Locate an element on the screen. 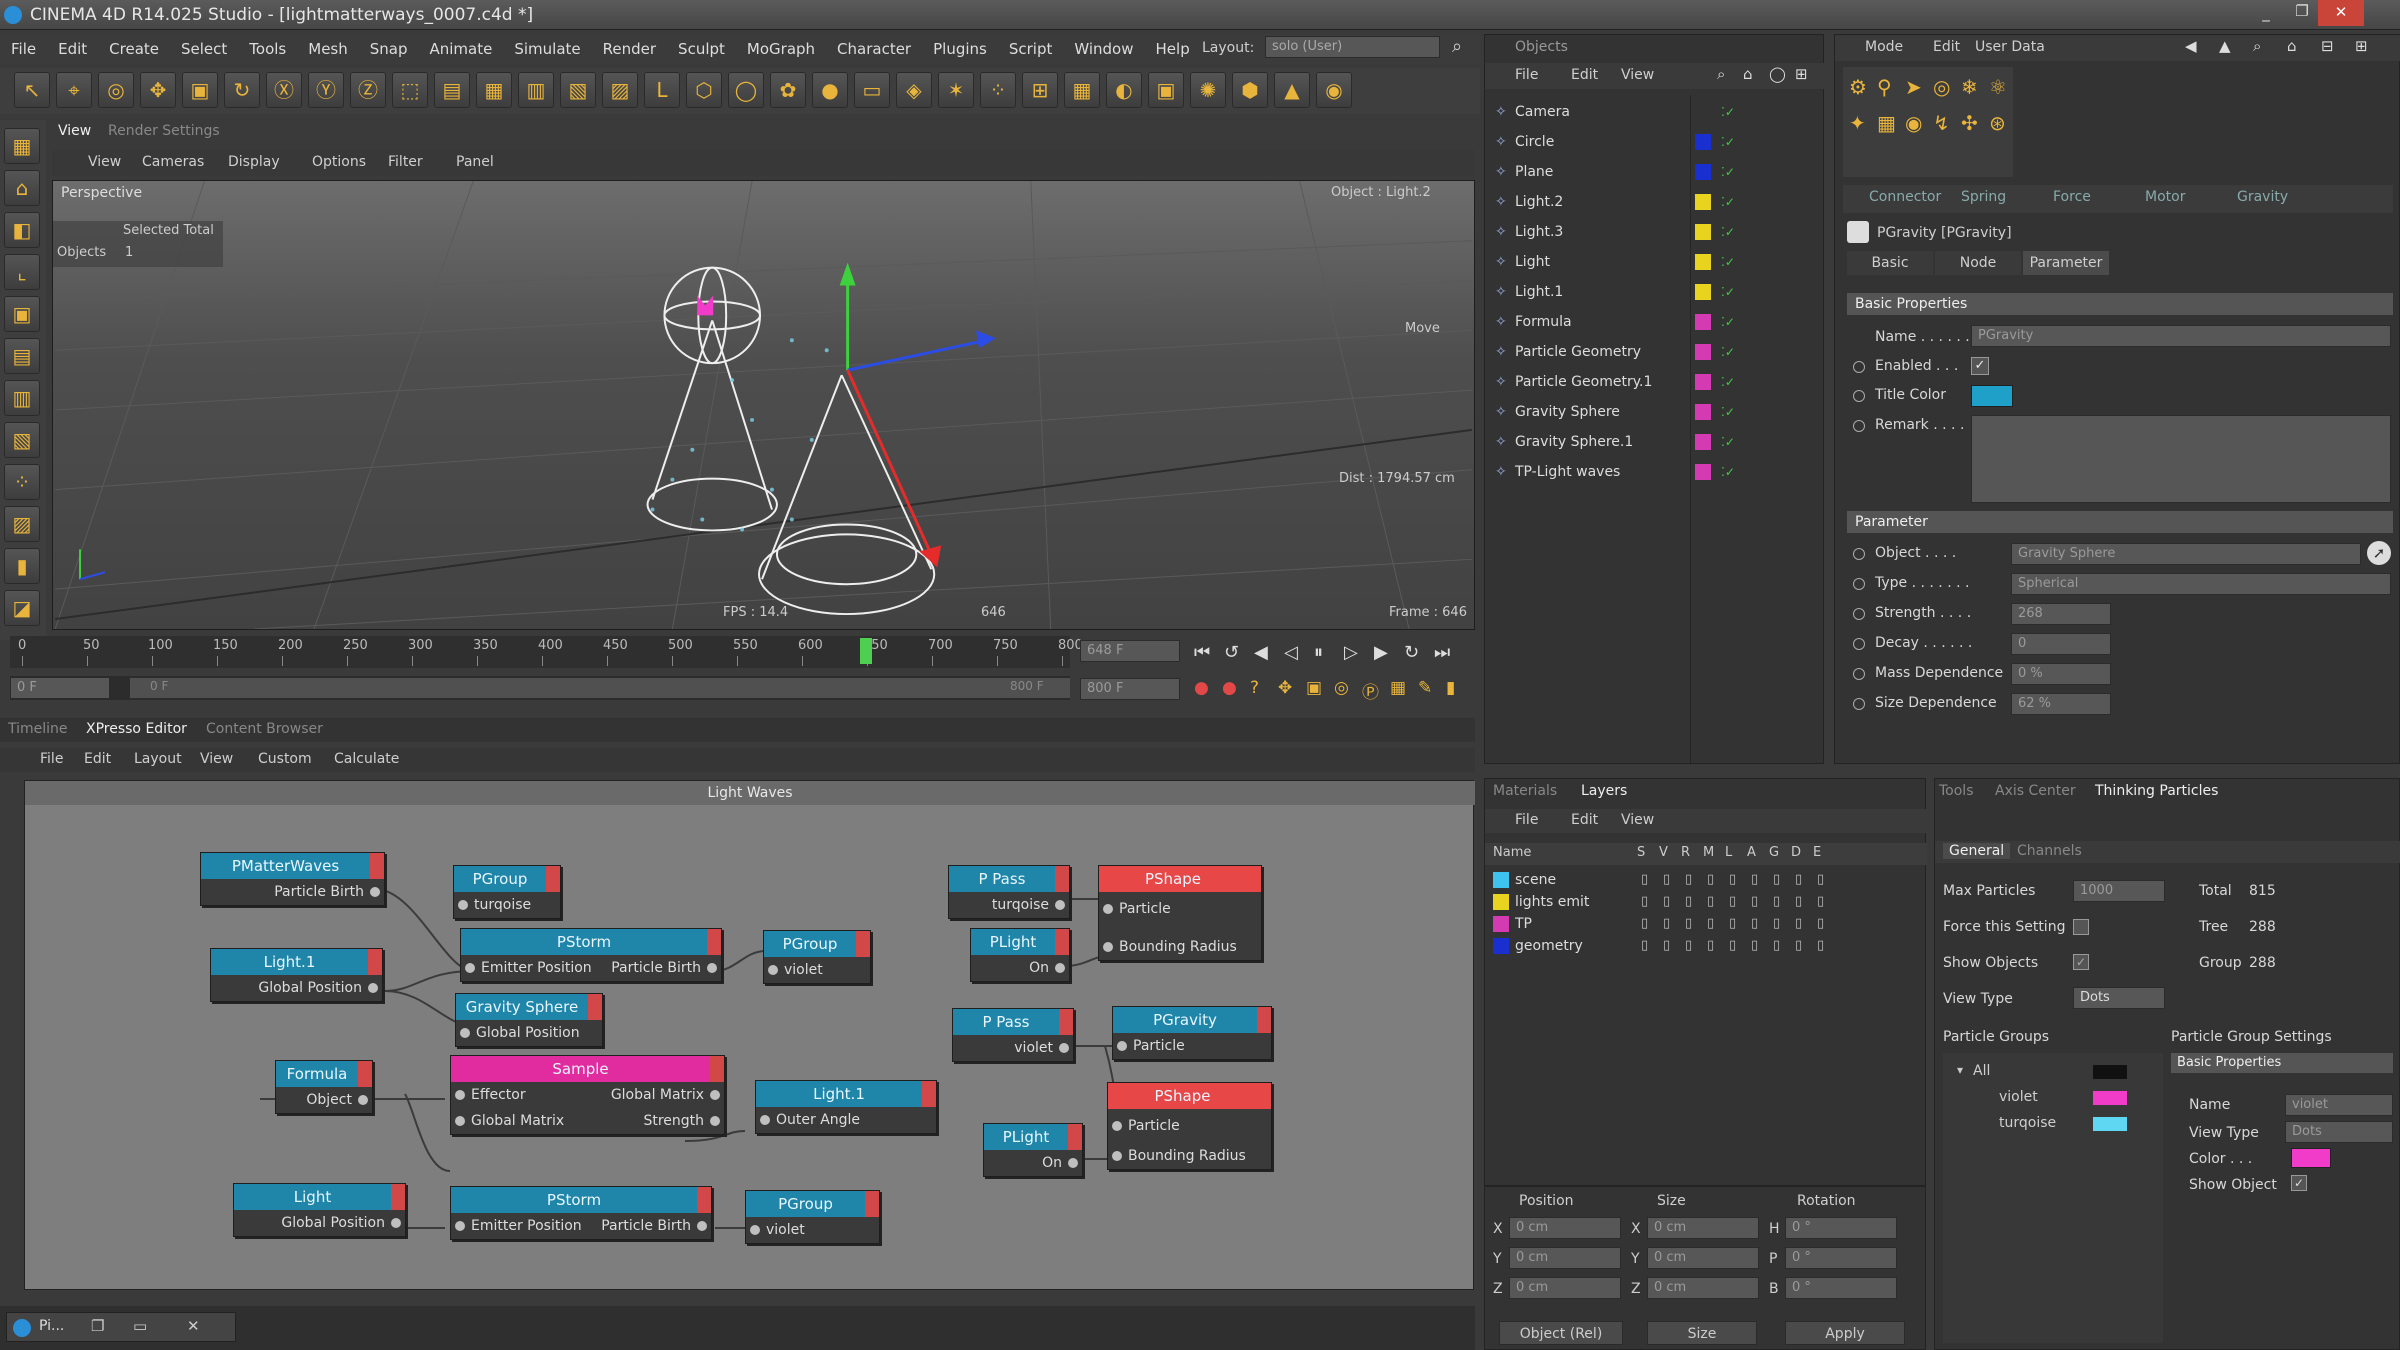  dynamics-icon: ◉ is located at coordinates (1913, 123).